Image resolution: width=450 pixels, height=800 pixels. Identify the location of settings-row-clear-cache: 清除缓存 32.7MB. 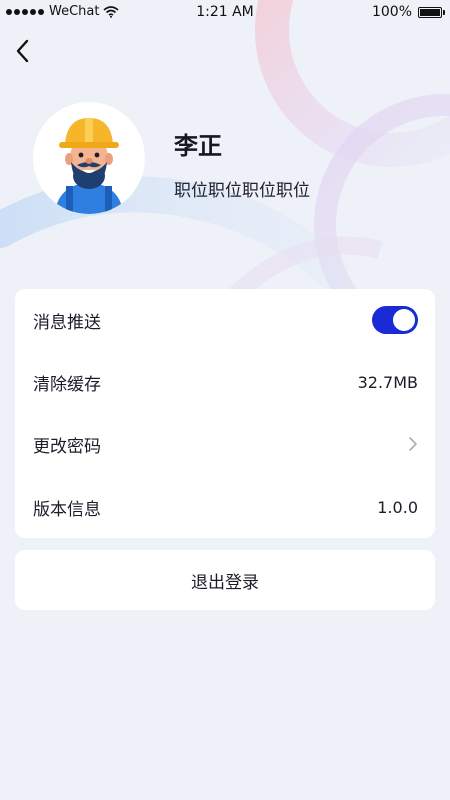
(225, 382).